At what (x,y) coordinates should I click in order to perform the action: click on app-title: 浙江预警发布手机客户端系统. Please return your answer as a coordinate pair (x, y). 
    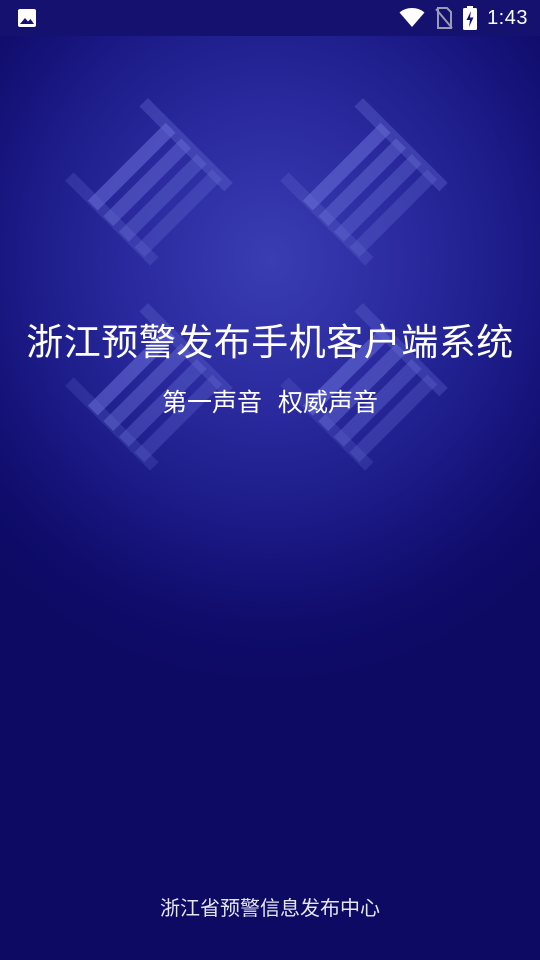
    Looking at the image, I should click on (270, 342).